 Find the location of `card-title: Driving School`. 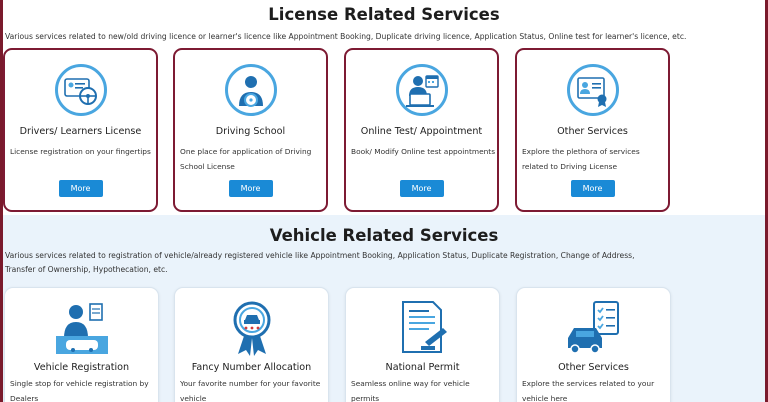

card-title: Driving School is located at coordinates (250, 131).